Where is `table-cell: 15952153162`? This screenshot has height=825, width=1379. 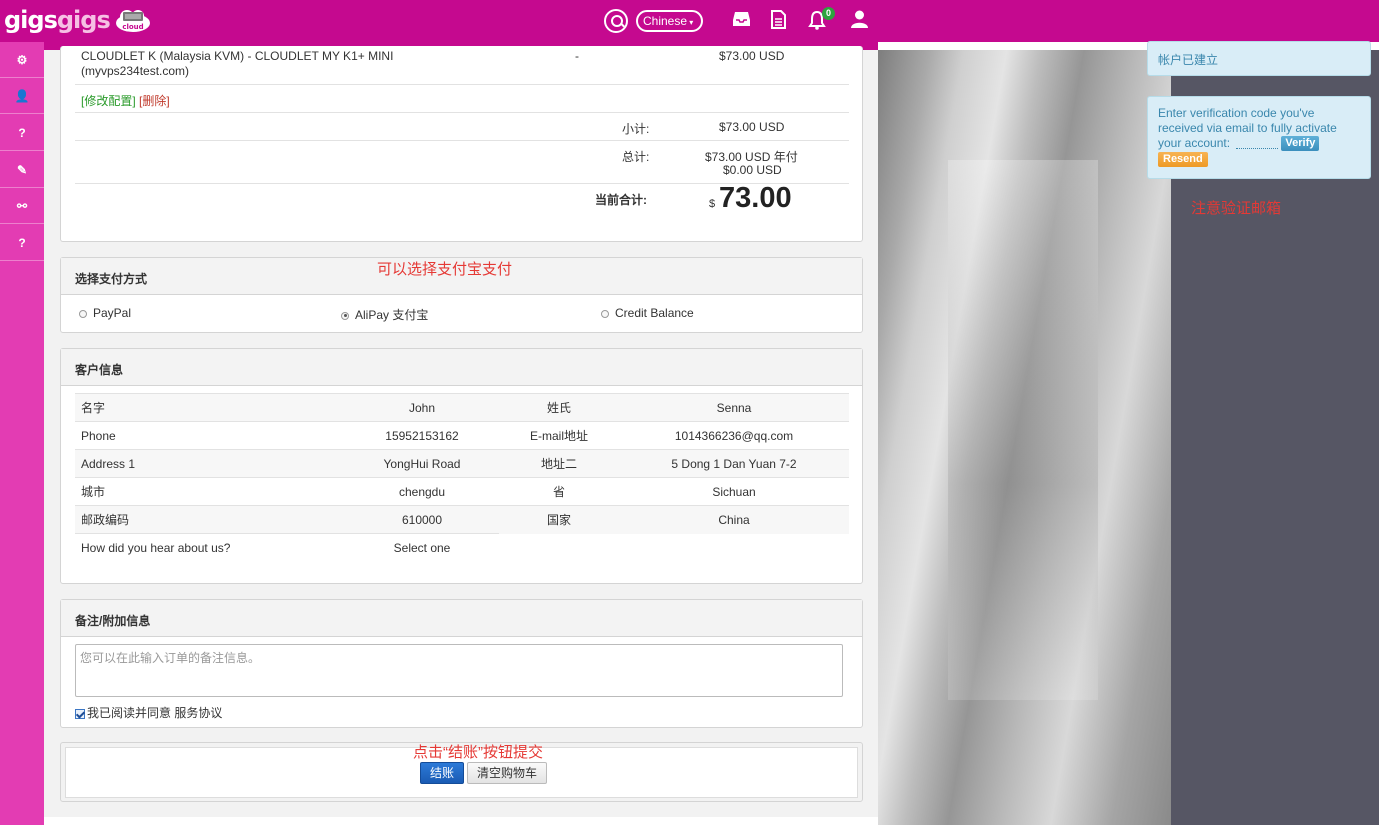
table-cell: 15952153162 is located at coordinates (422, 435).